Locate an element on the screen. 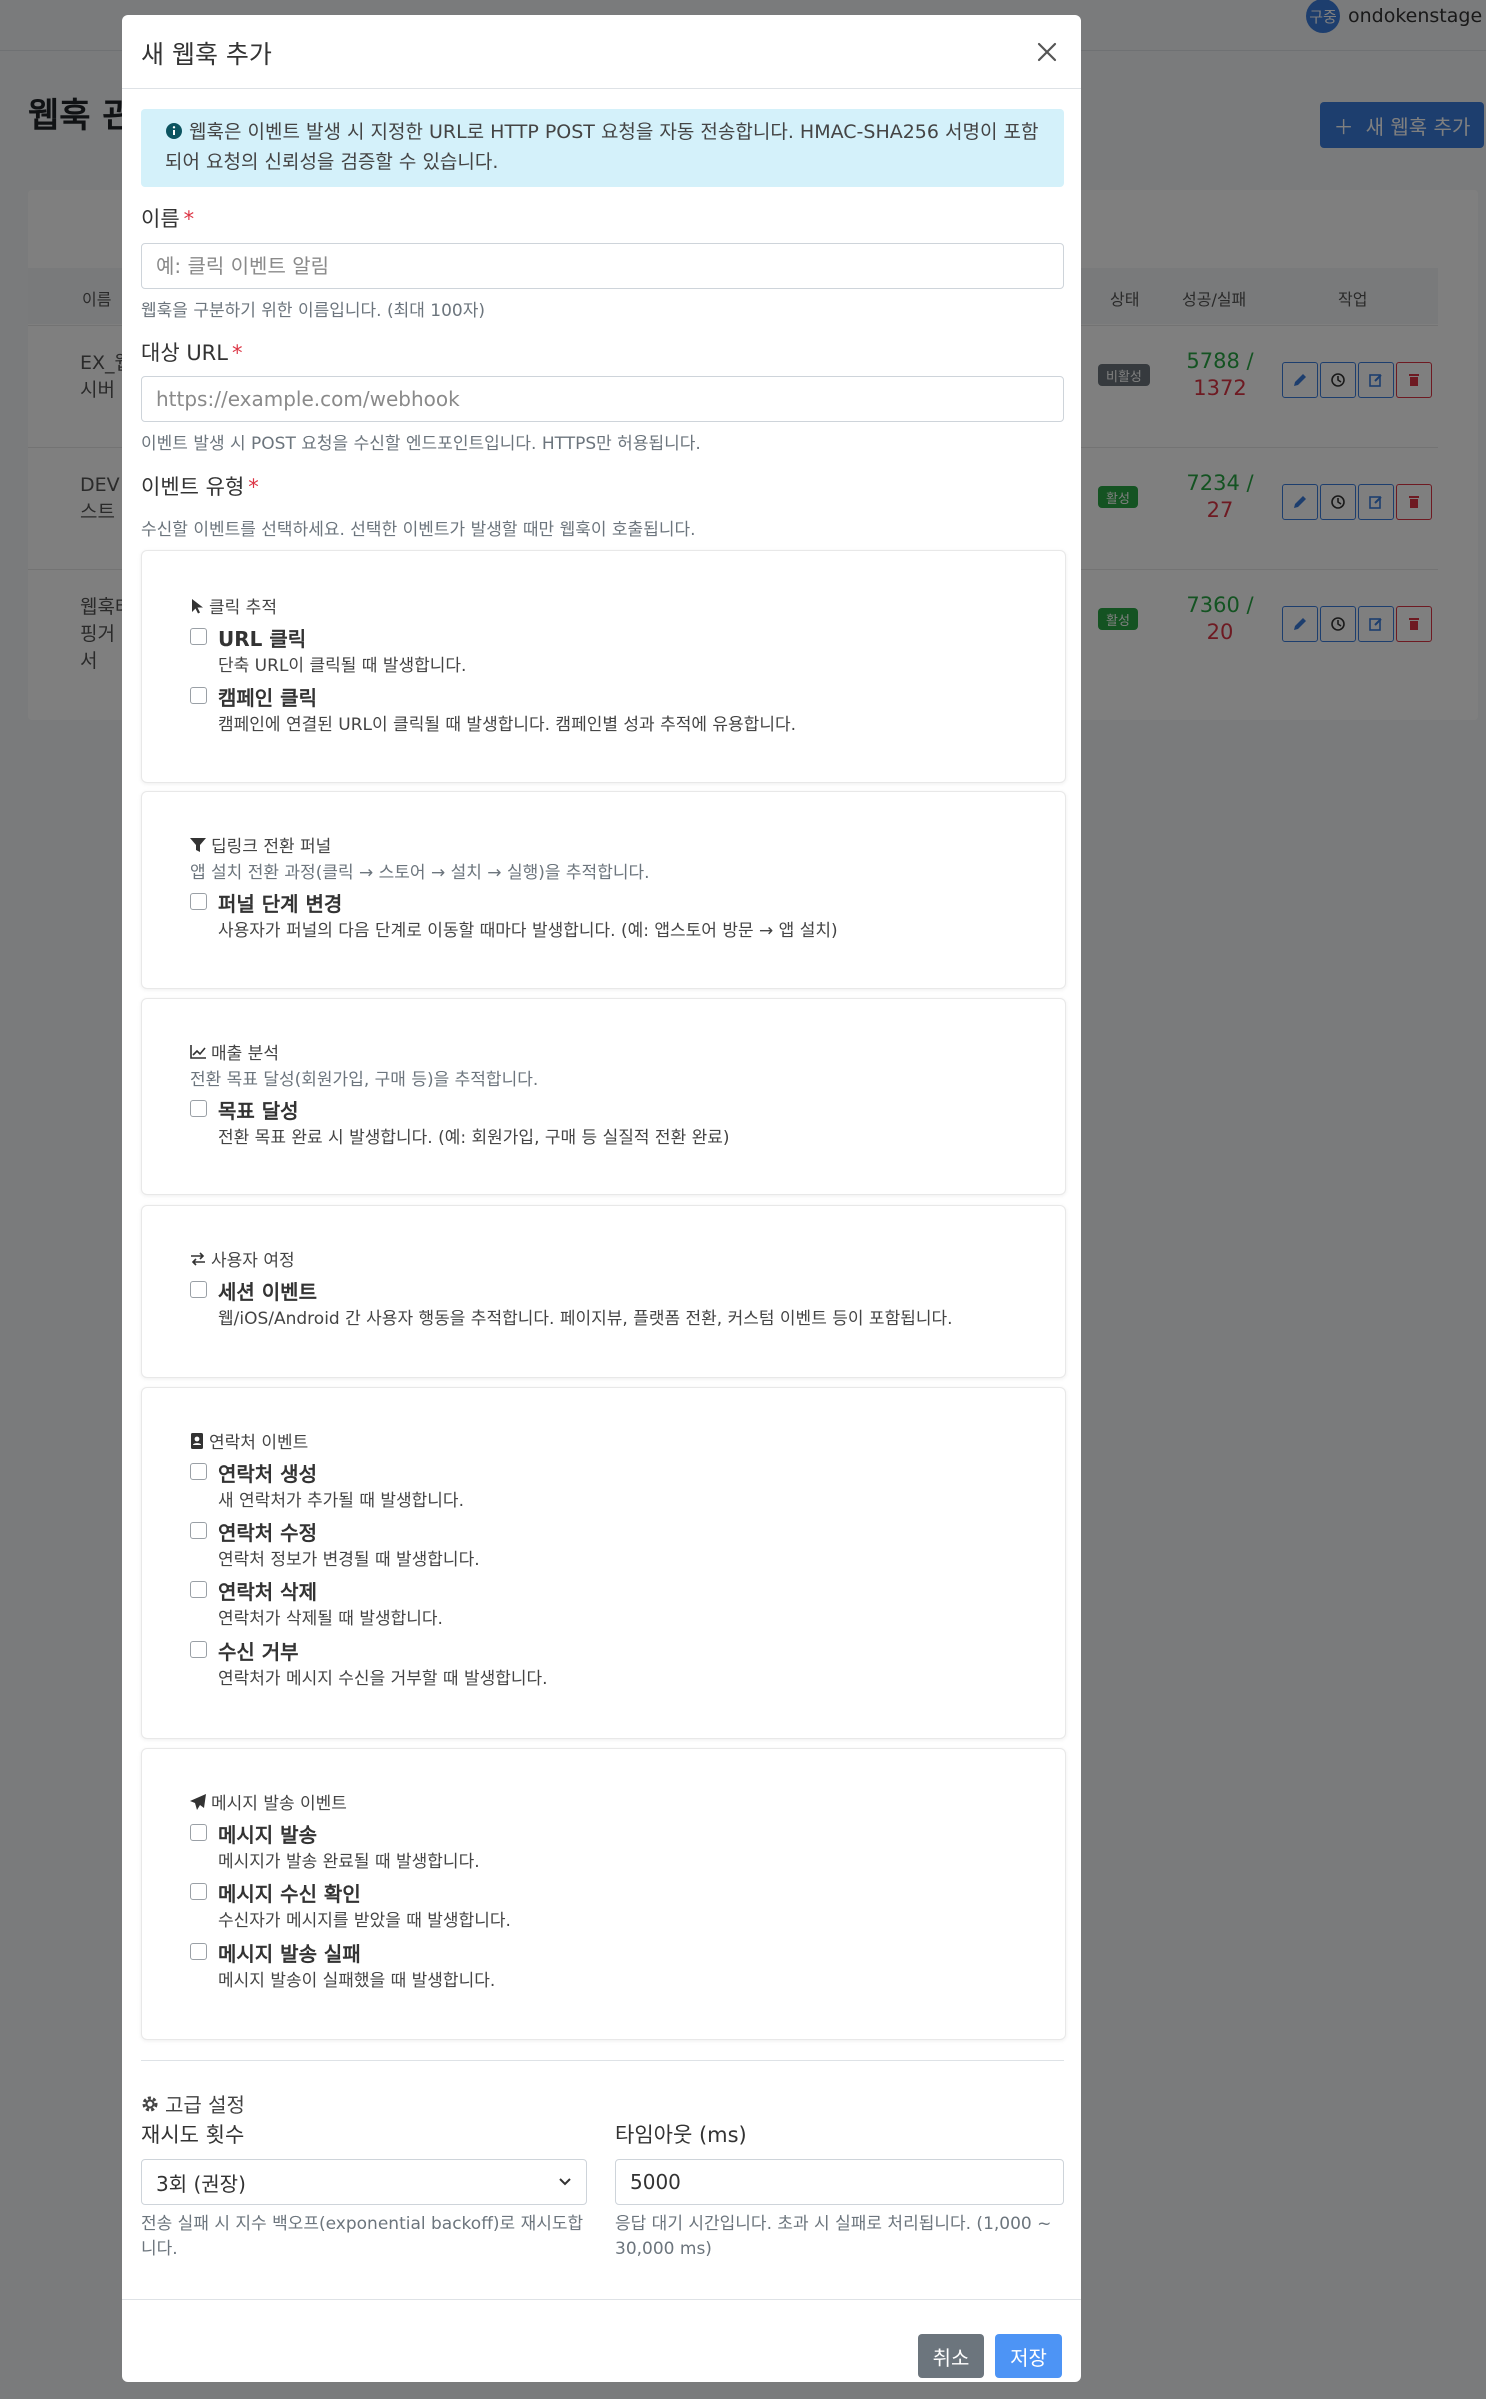 Image resolution: width=1486 pixels, height=2399 pixels. chevron-down-icon is located at coordinates (565, 2182).